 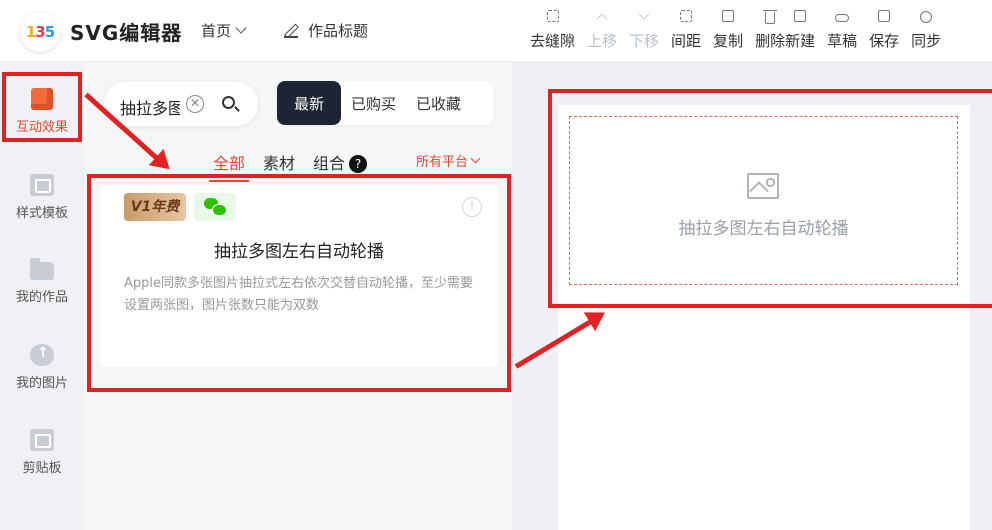 What do you see at coordinates (228, 102) in the screenshot?
I see `search-icon` at bounding box center [228, 102].